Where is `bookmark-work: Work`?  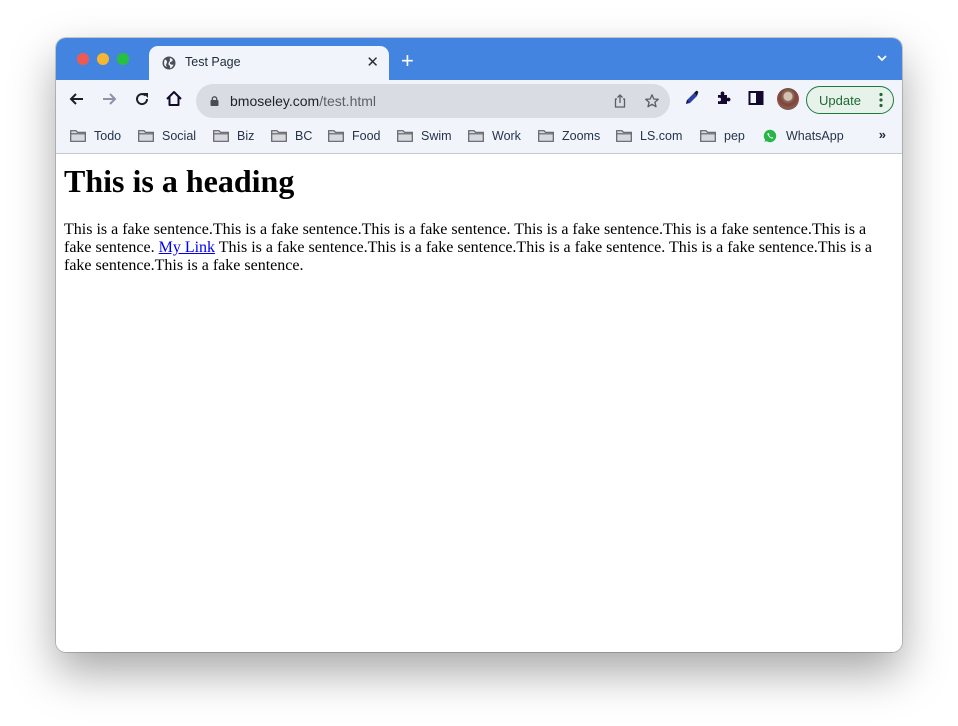
bookmark-work: Work is located at coordinates (494, 136).